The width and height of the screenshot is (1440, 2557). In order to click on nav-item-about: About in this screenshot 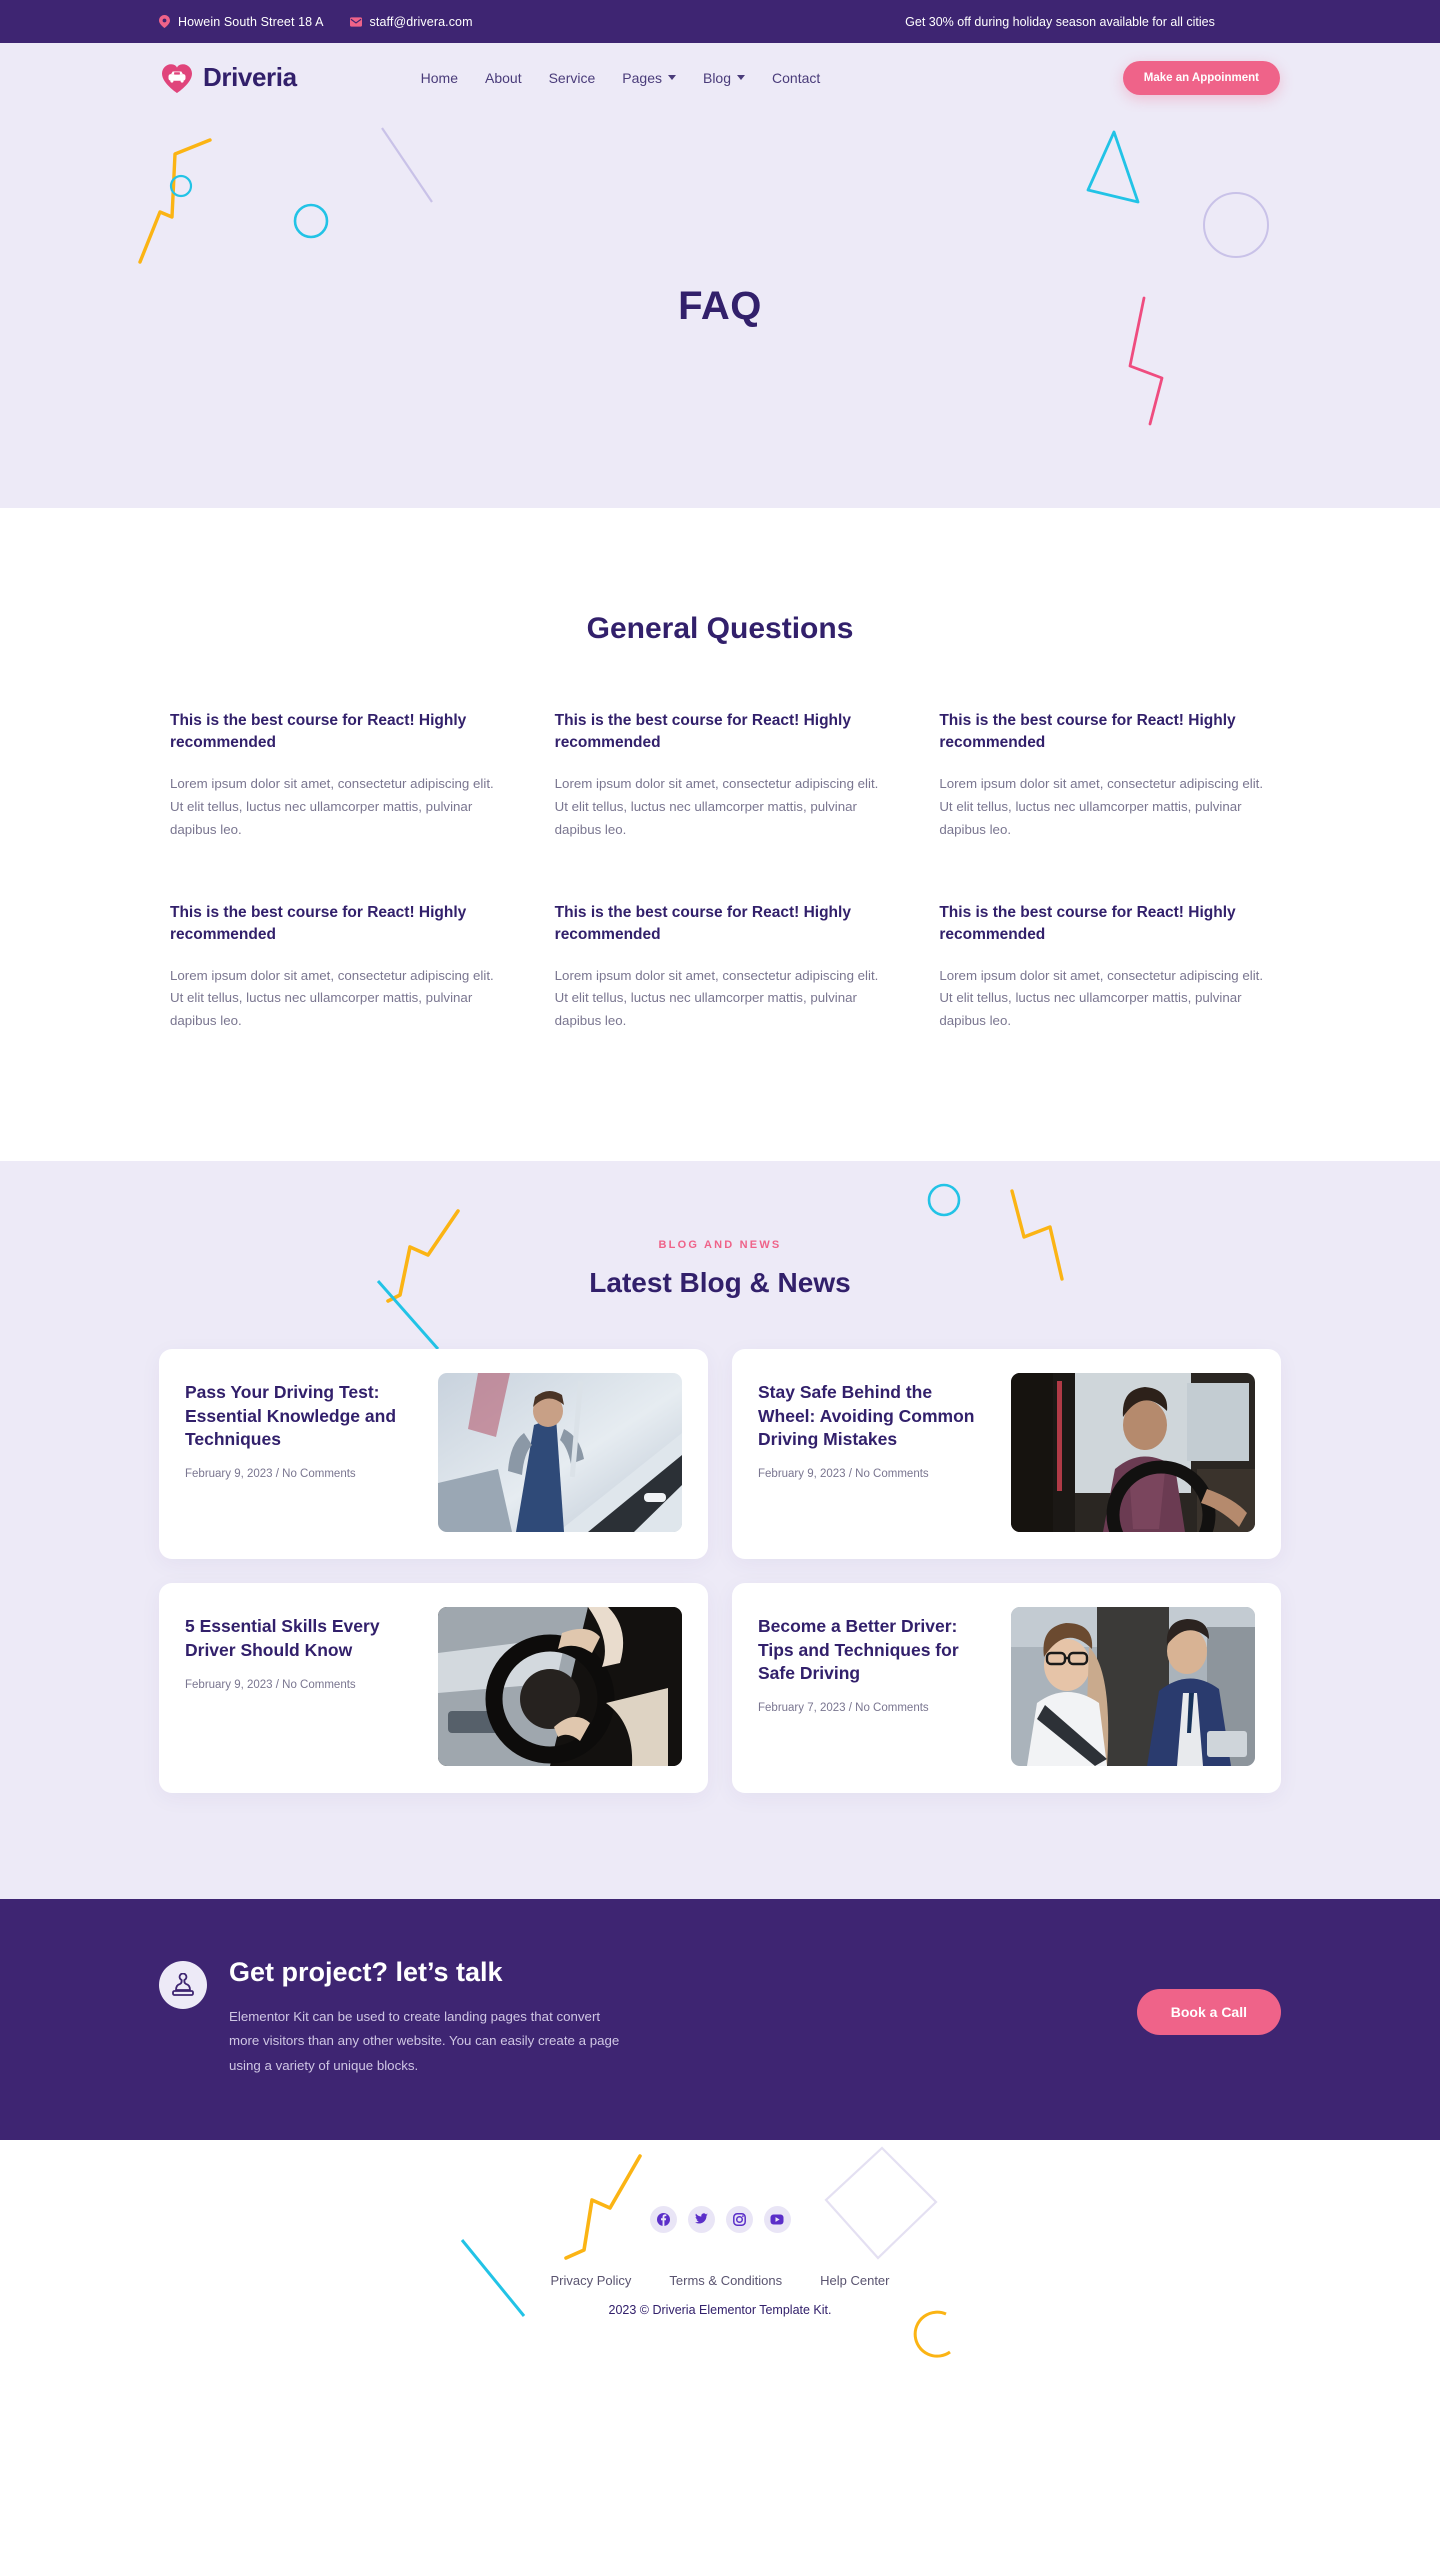, I will do `click(503, 78)`.